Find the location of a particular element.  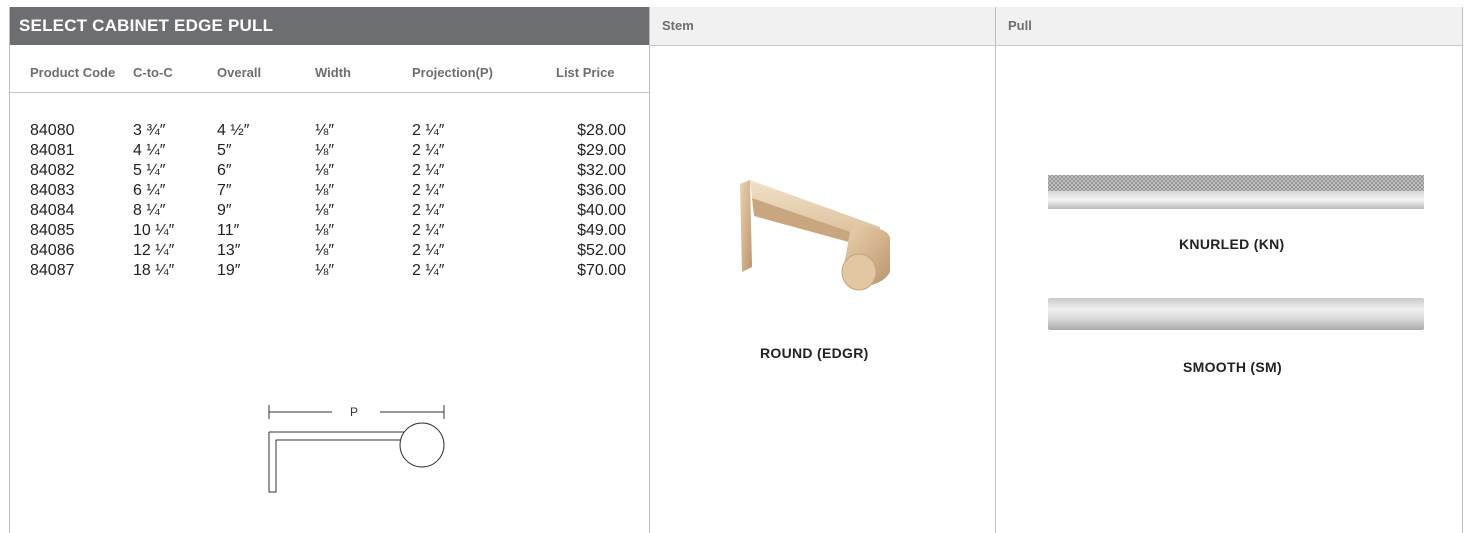

knurled-bar-body is located at coordinates (1236, 200).